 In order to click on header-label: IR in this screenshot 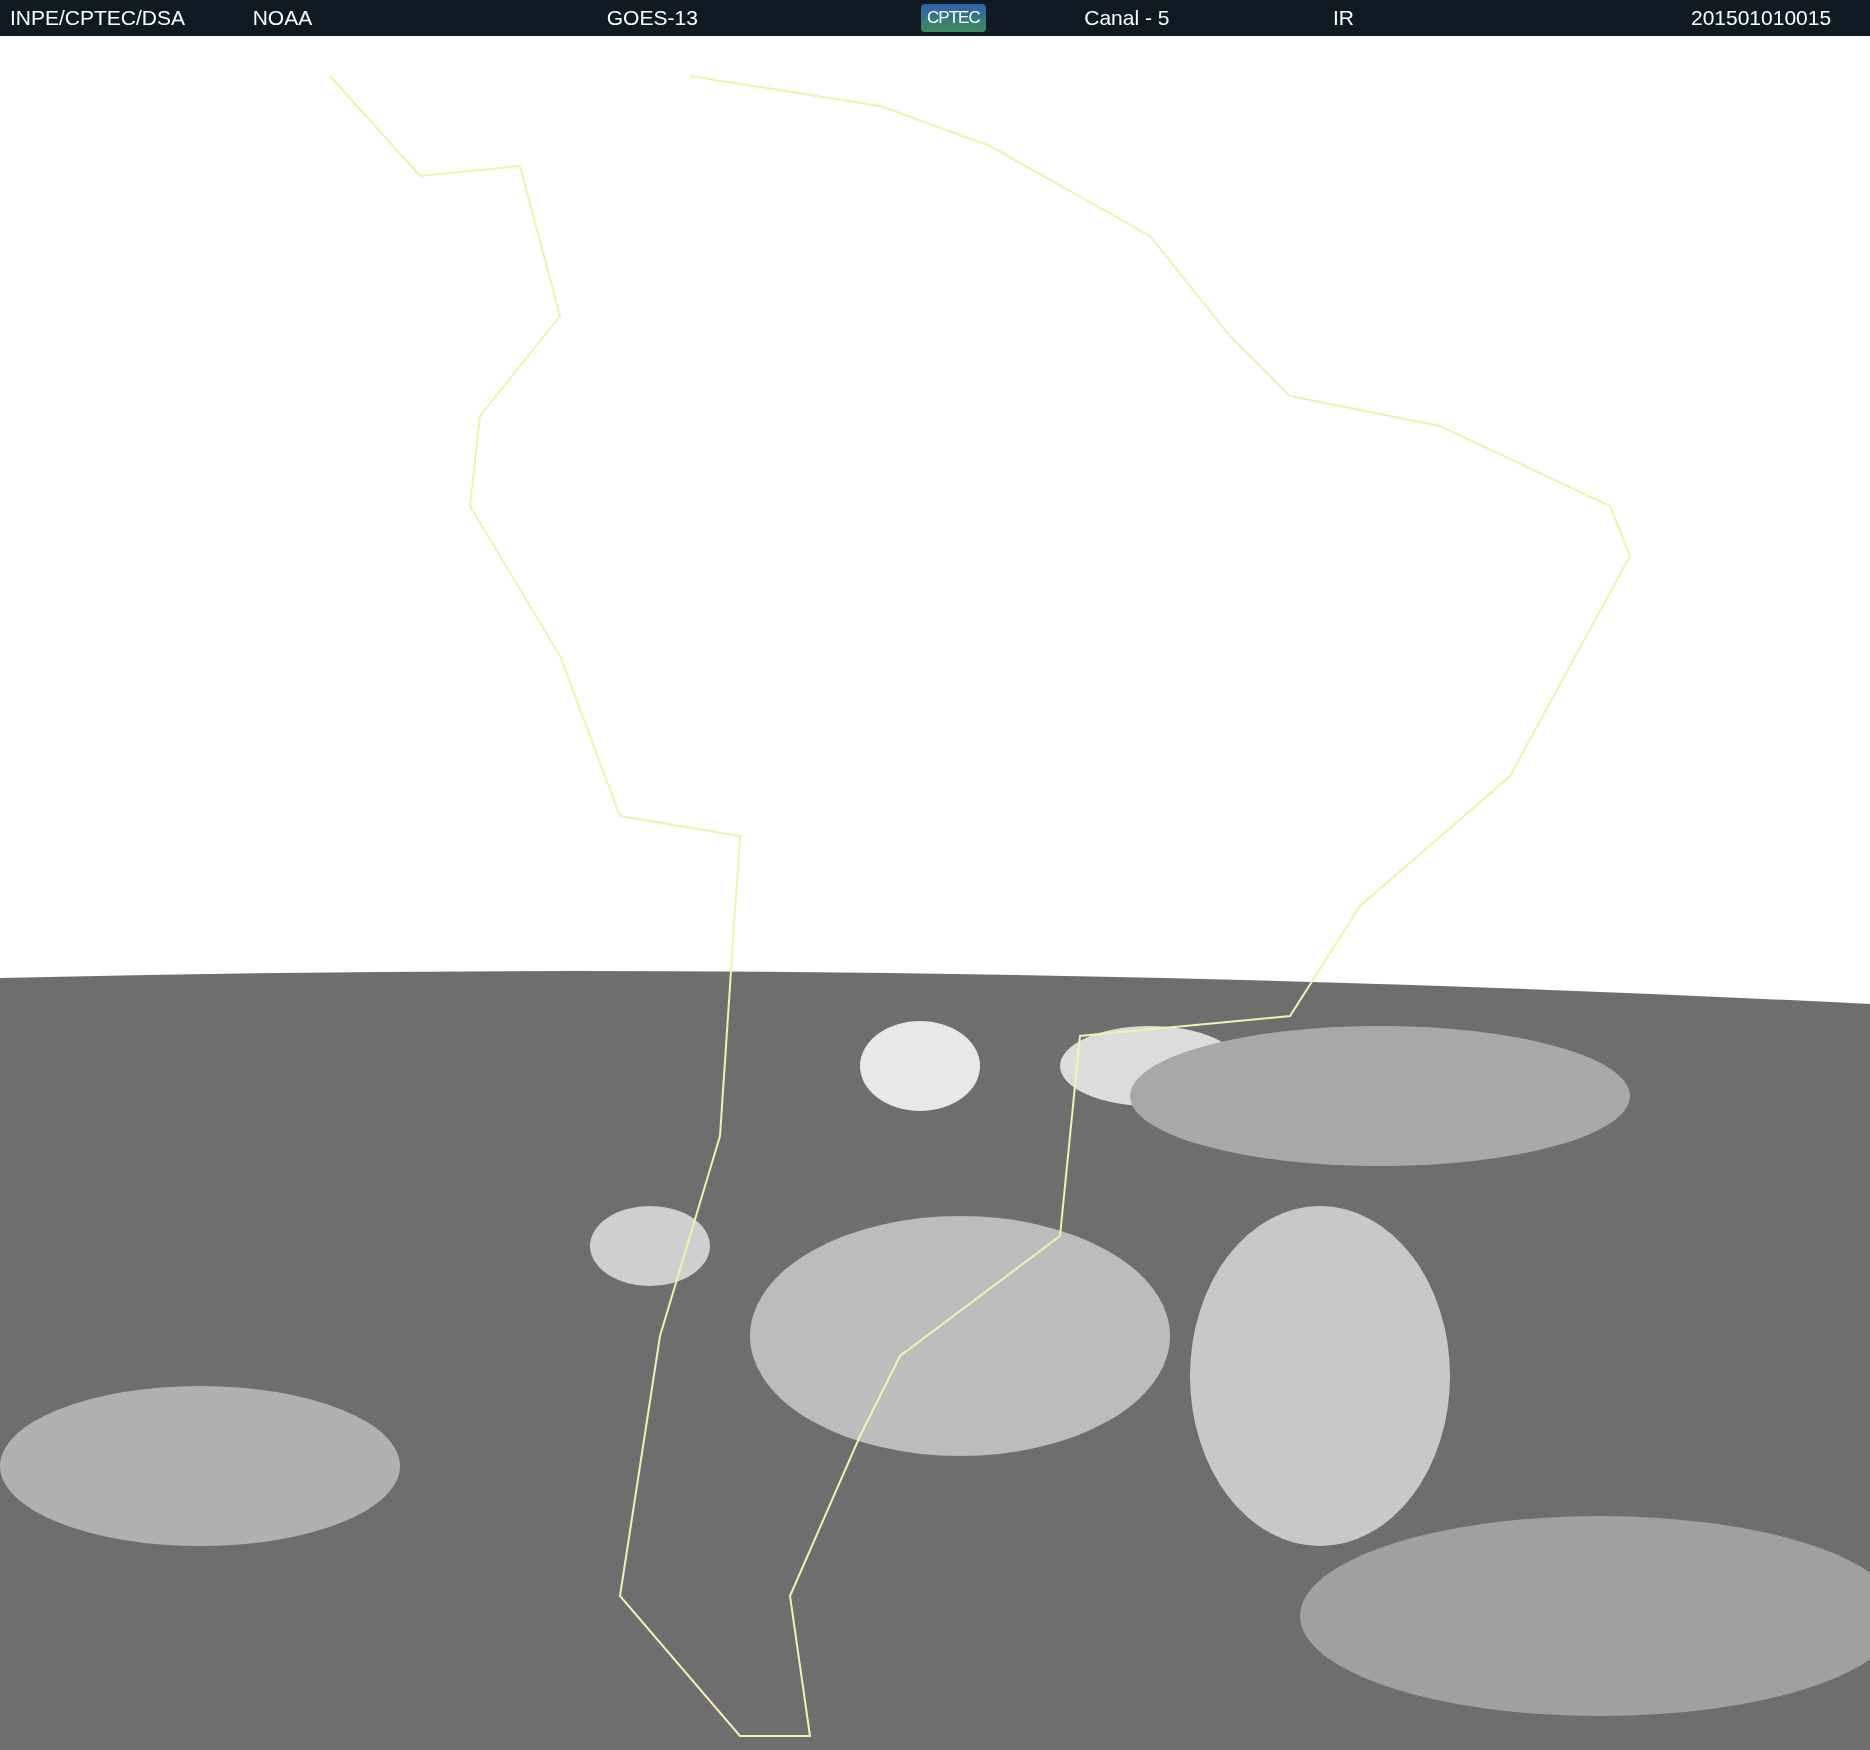, I will do `click(1343, 18)`.